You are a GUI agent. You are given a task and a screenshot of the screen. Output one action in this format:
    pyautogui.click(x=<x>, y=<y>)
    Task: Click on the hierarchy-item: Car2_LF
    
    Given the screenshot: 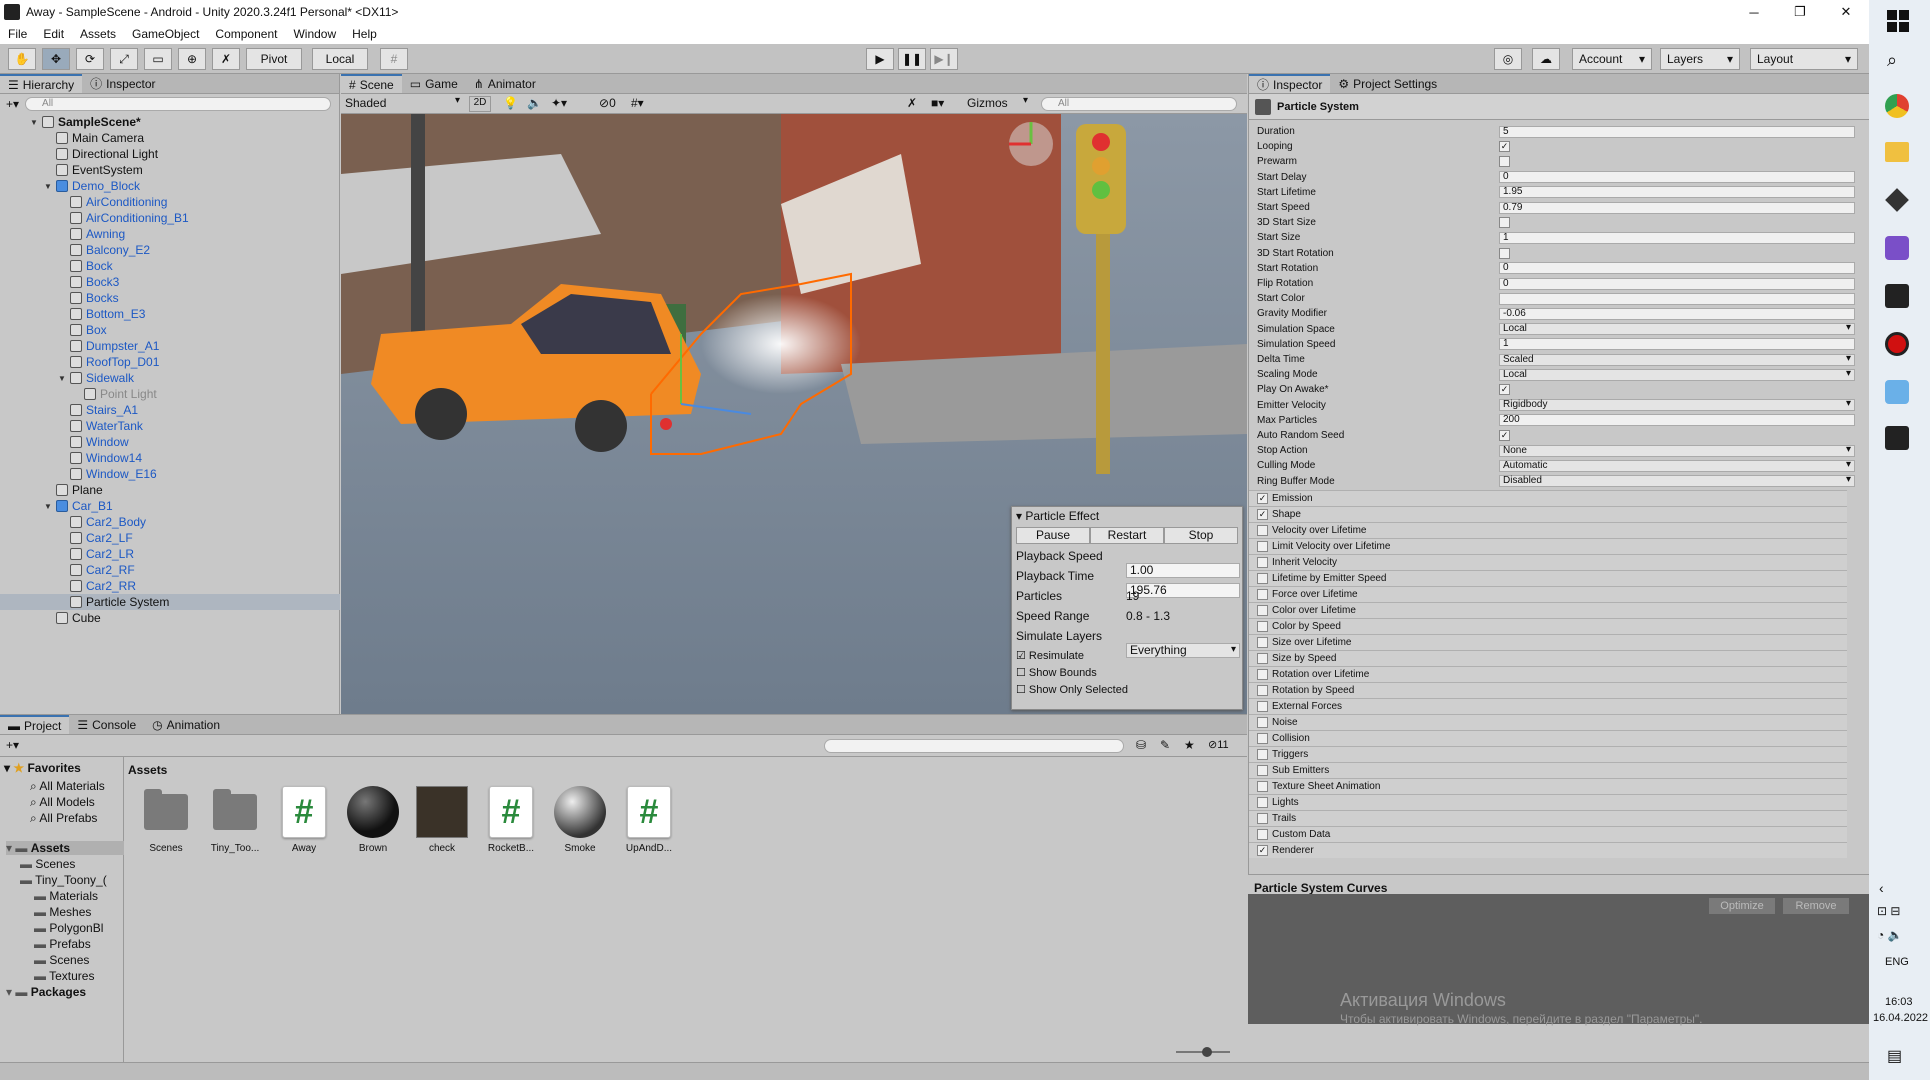 What is the action you would take?
    pyautogui.click(x=170, y=538)
    